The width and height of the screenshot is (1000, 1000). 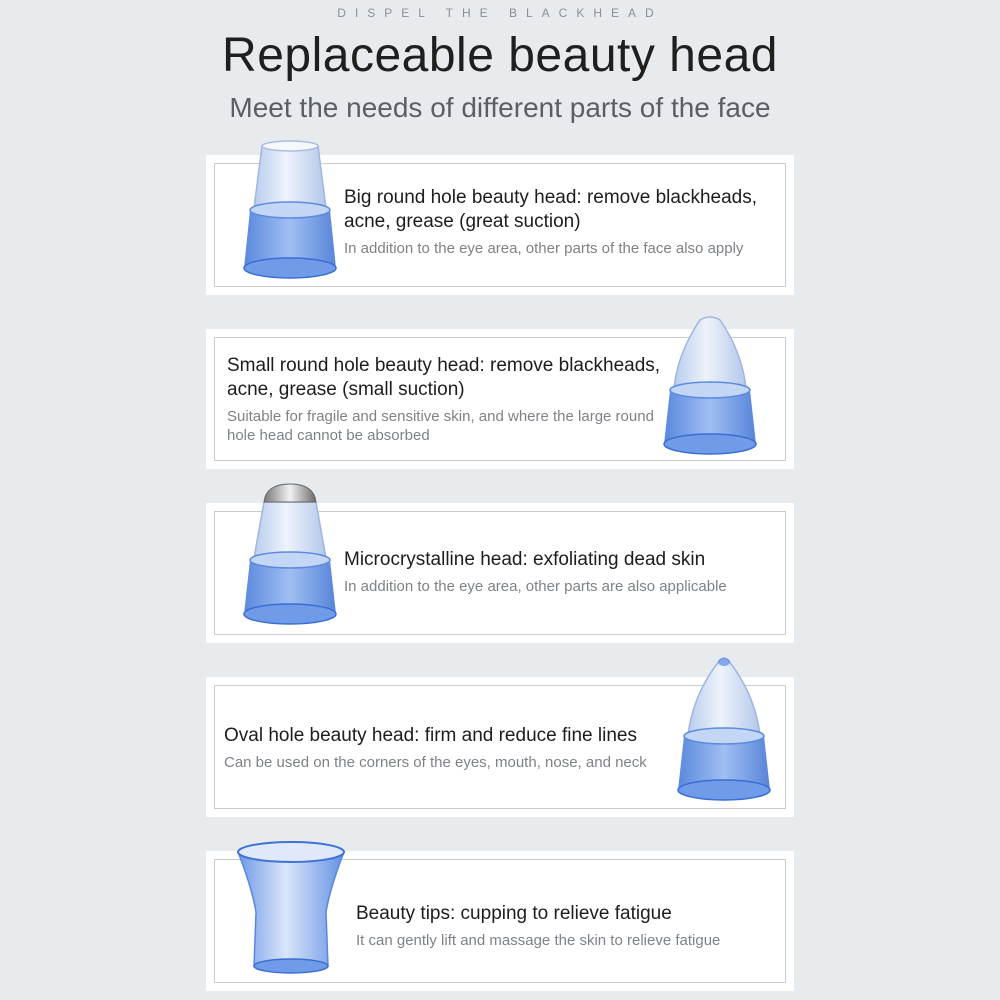 I want to click on cupping-head-icon, so click(x=291, y=907).